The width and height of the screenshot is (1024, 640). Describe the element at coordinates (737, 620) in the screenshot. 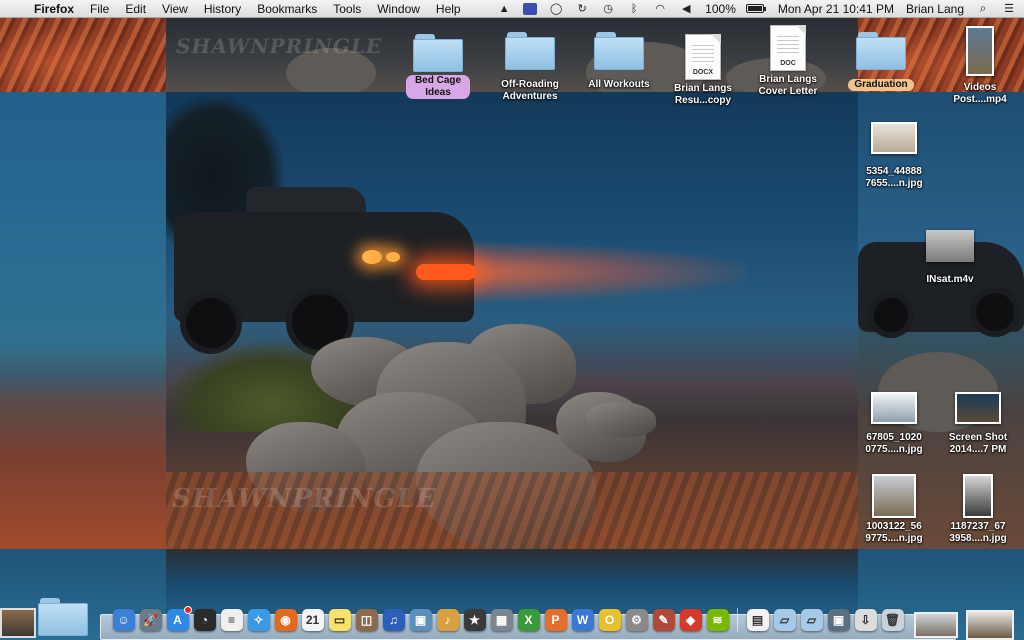

I see `dock-separator` at that location.